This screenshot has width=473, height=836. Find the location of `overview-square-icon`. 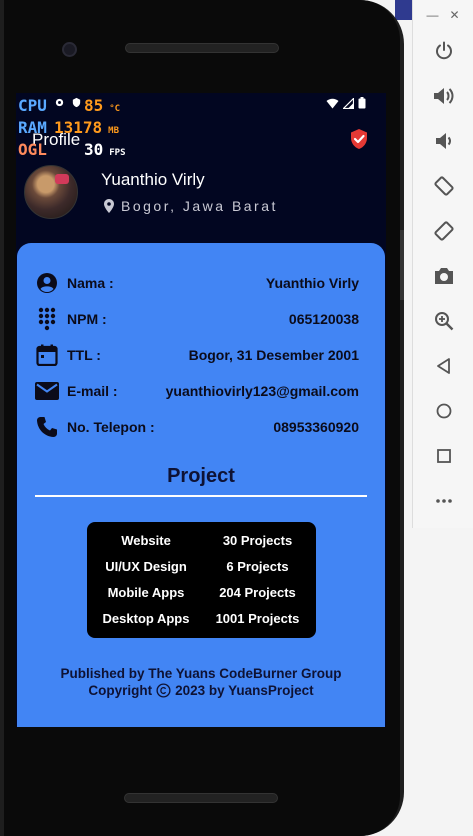

overview-square-icon is located at coordinates (444, 456).